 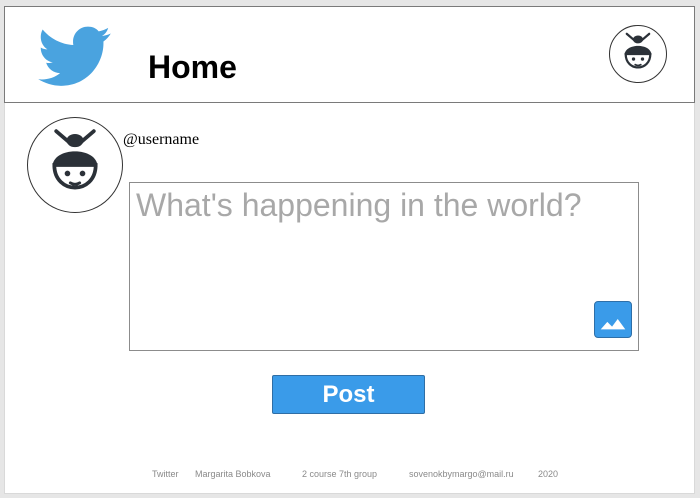 What do you see at coordinates (340, 474) in the screenshot?
I see `footer-group: 2 course 7th group` at bounding box center [340, 474].